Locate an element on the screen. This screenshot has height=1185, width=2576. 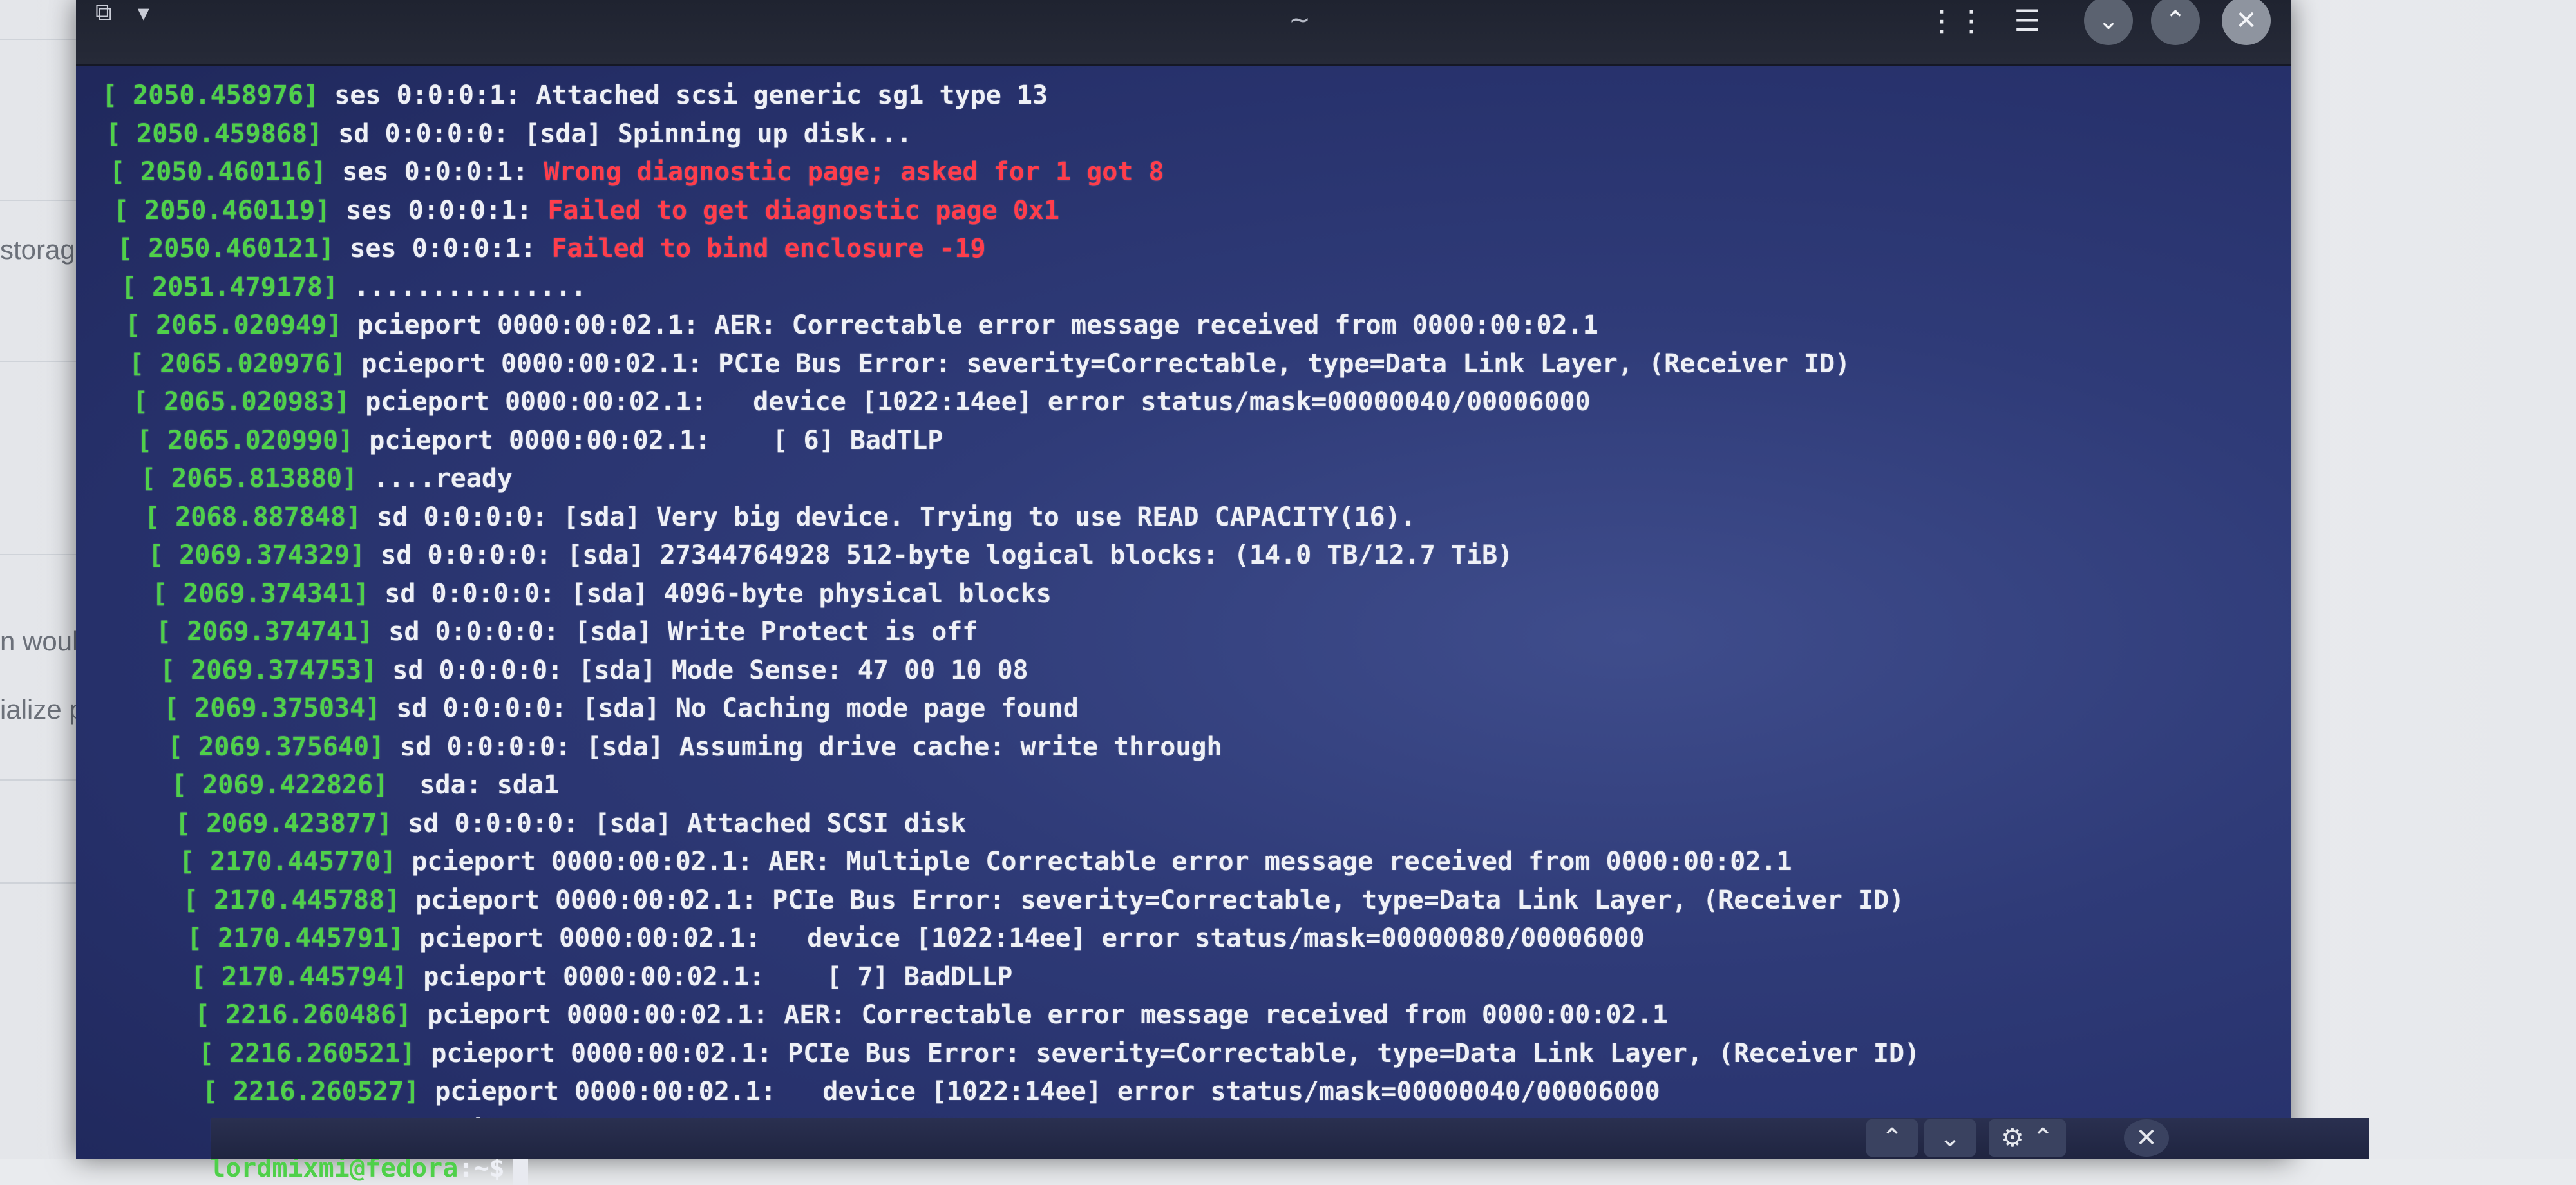
log-error-message: Wrong diagnostic page; asked for 1 got 8 is located at coordinates (854, 172).